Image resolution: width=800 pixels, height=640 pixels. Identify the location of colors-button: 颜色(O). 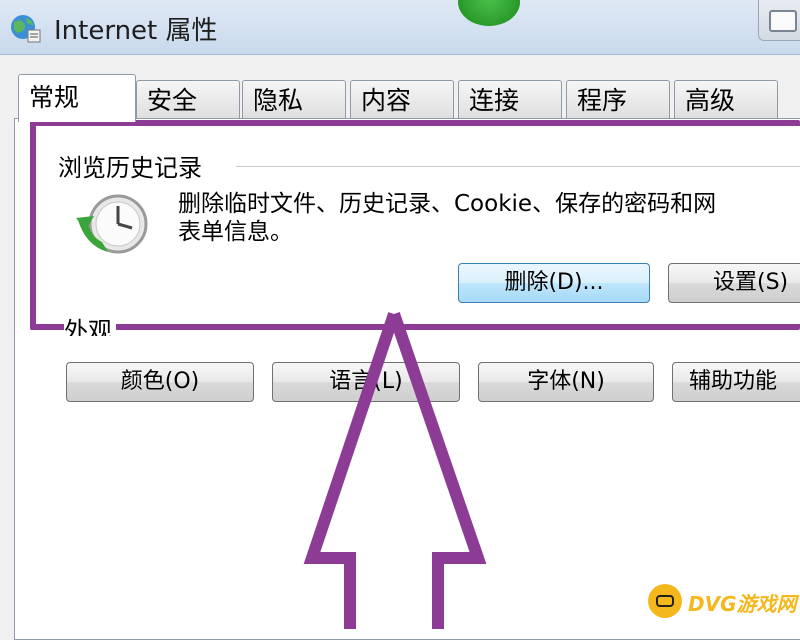
(160, 382).